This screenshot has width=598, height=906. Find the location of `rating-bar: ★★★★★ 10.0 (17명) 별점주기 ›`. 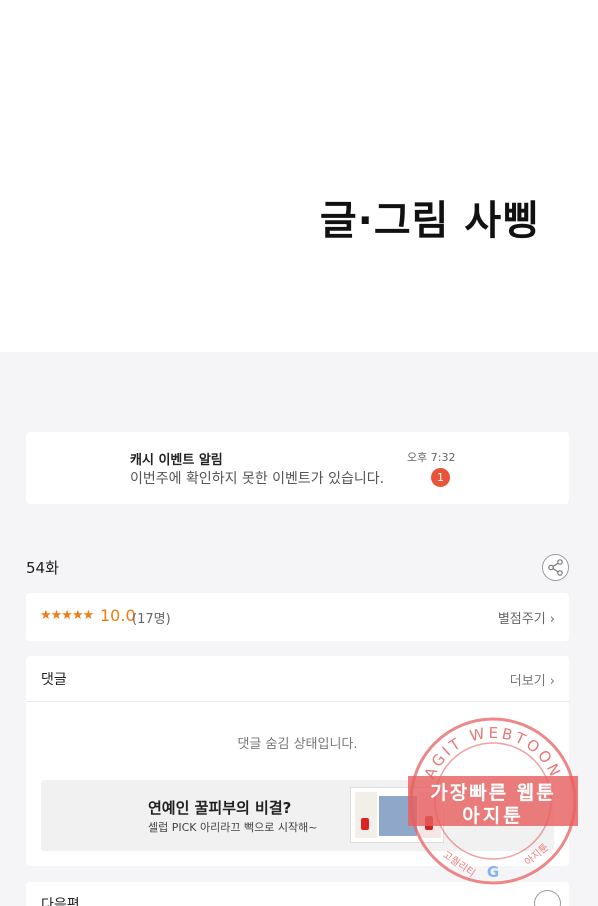

rating-bar: ★★★★★ 10.0 (17명) 별점주기 › is located at coordinates (297, 617).